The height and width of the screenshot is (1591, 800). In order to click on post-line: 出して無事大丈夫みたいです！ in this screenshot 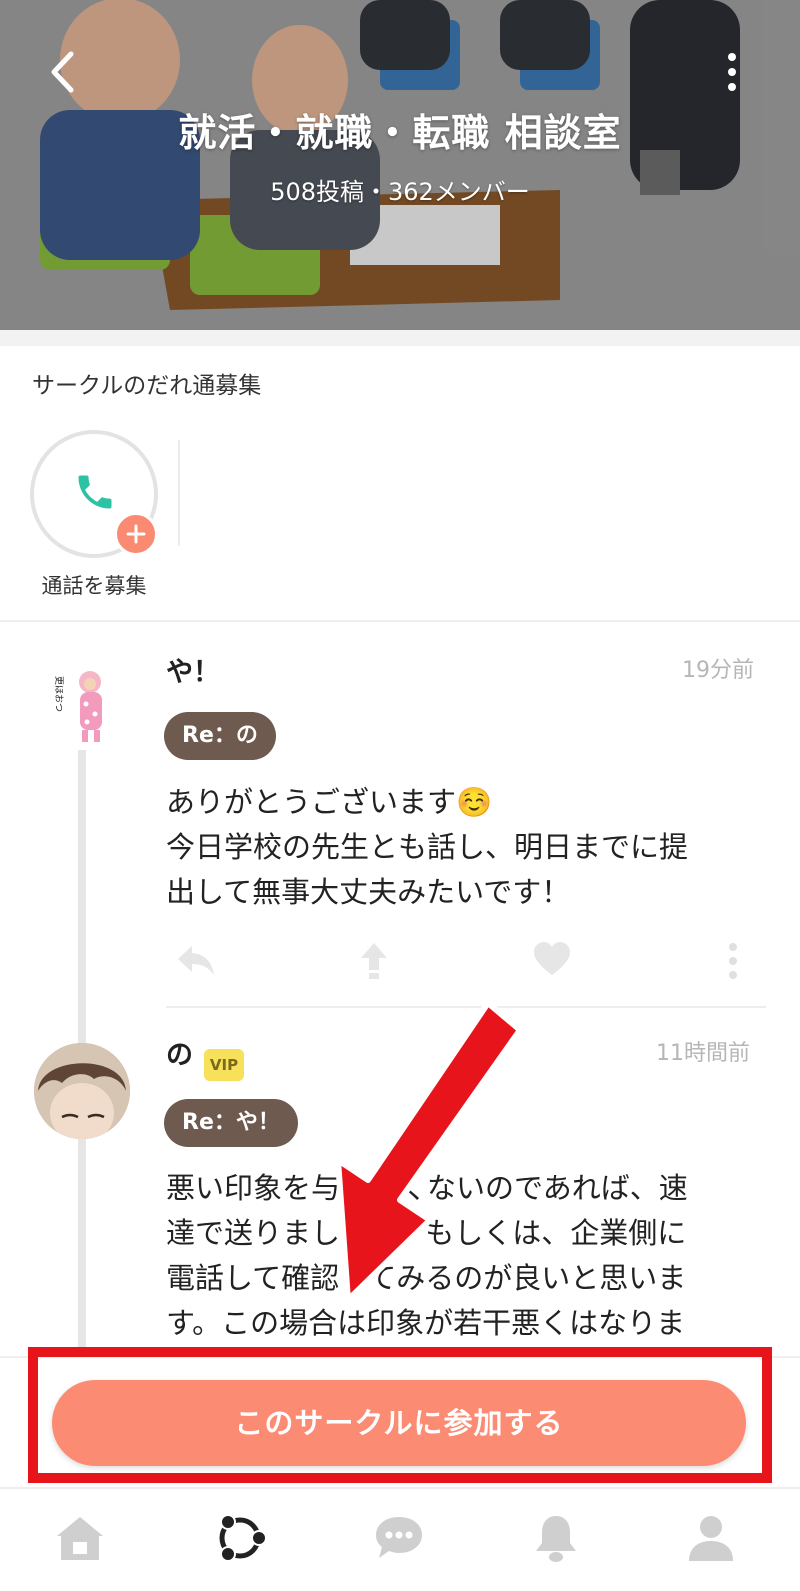, I will do `click(368, 892)`.